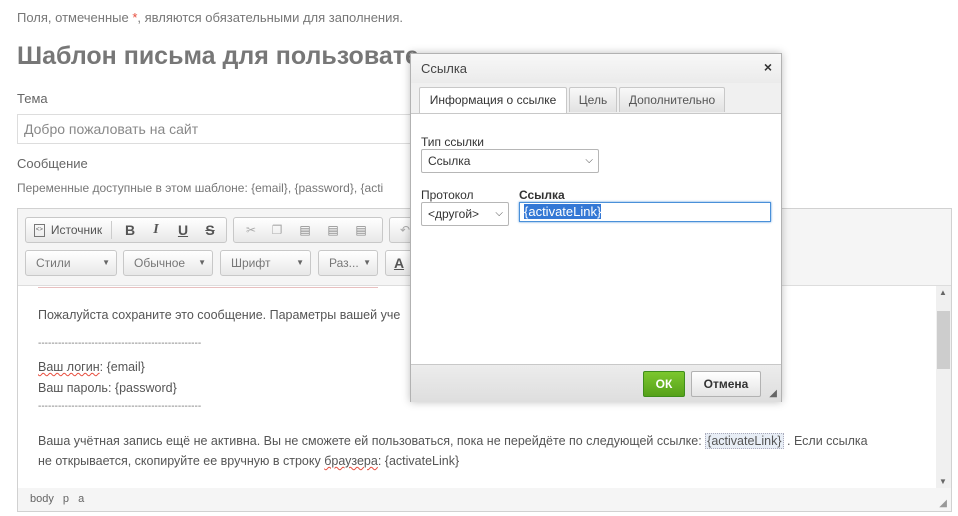 The image size is (958, 516). I want to click on dialog-title-bar: Ссылка ×, so click(596, 69).